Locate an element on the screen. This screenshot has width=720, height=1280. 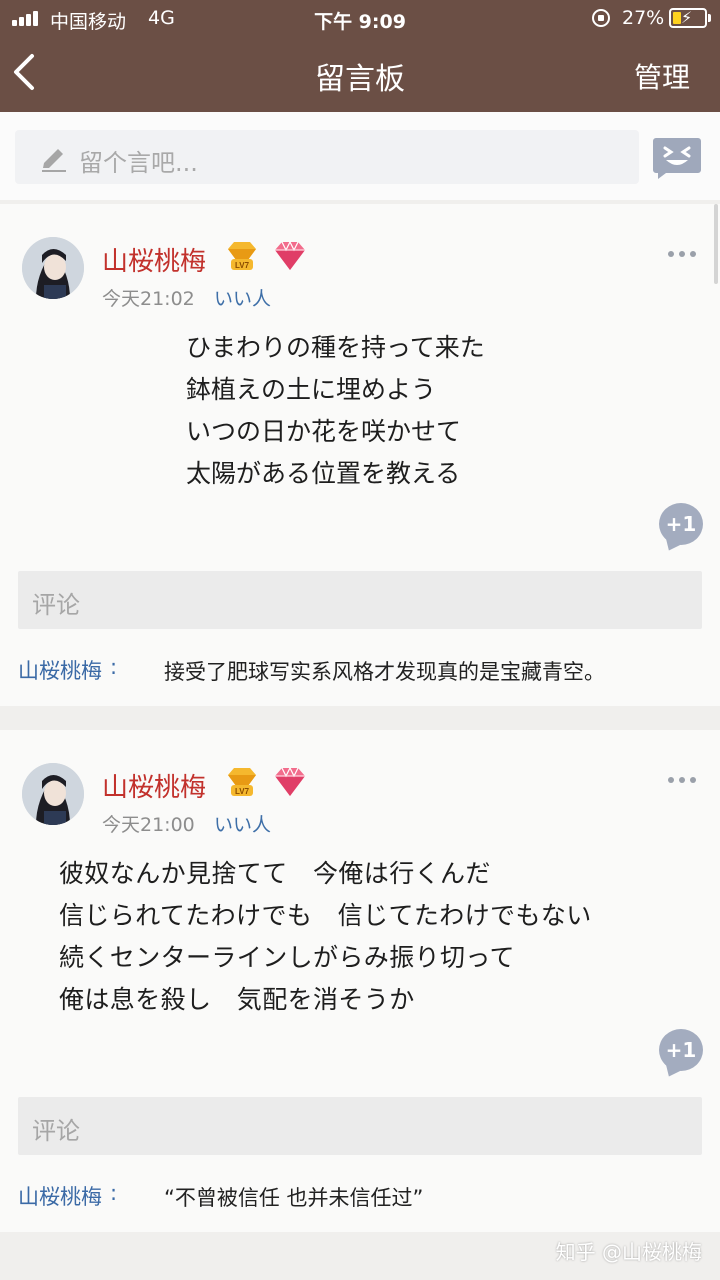
nav-bar: 留言板 管理 is located at coordinates (360, 74).